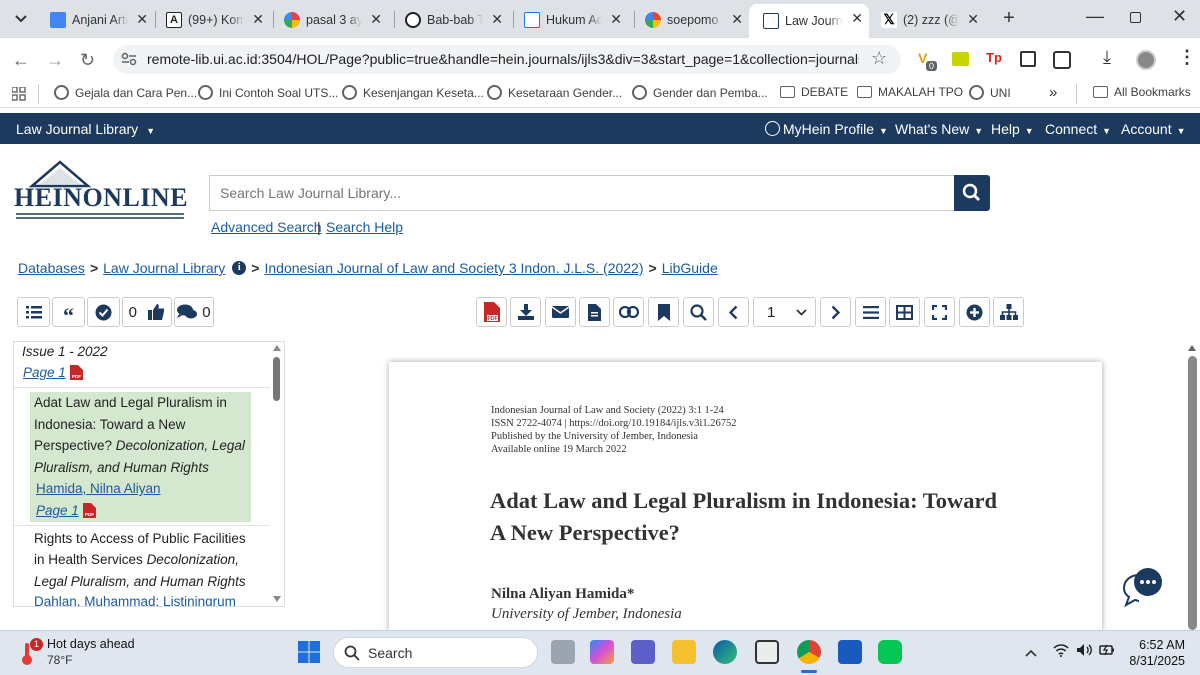 This screenshot has height=675, width=1200. Describe the element at coordinates (826, 129) in the screenshot. I see `nav-myhein-profile: MyHein Profile ▼` at that location.